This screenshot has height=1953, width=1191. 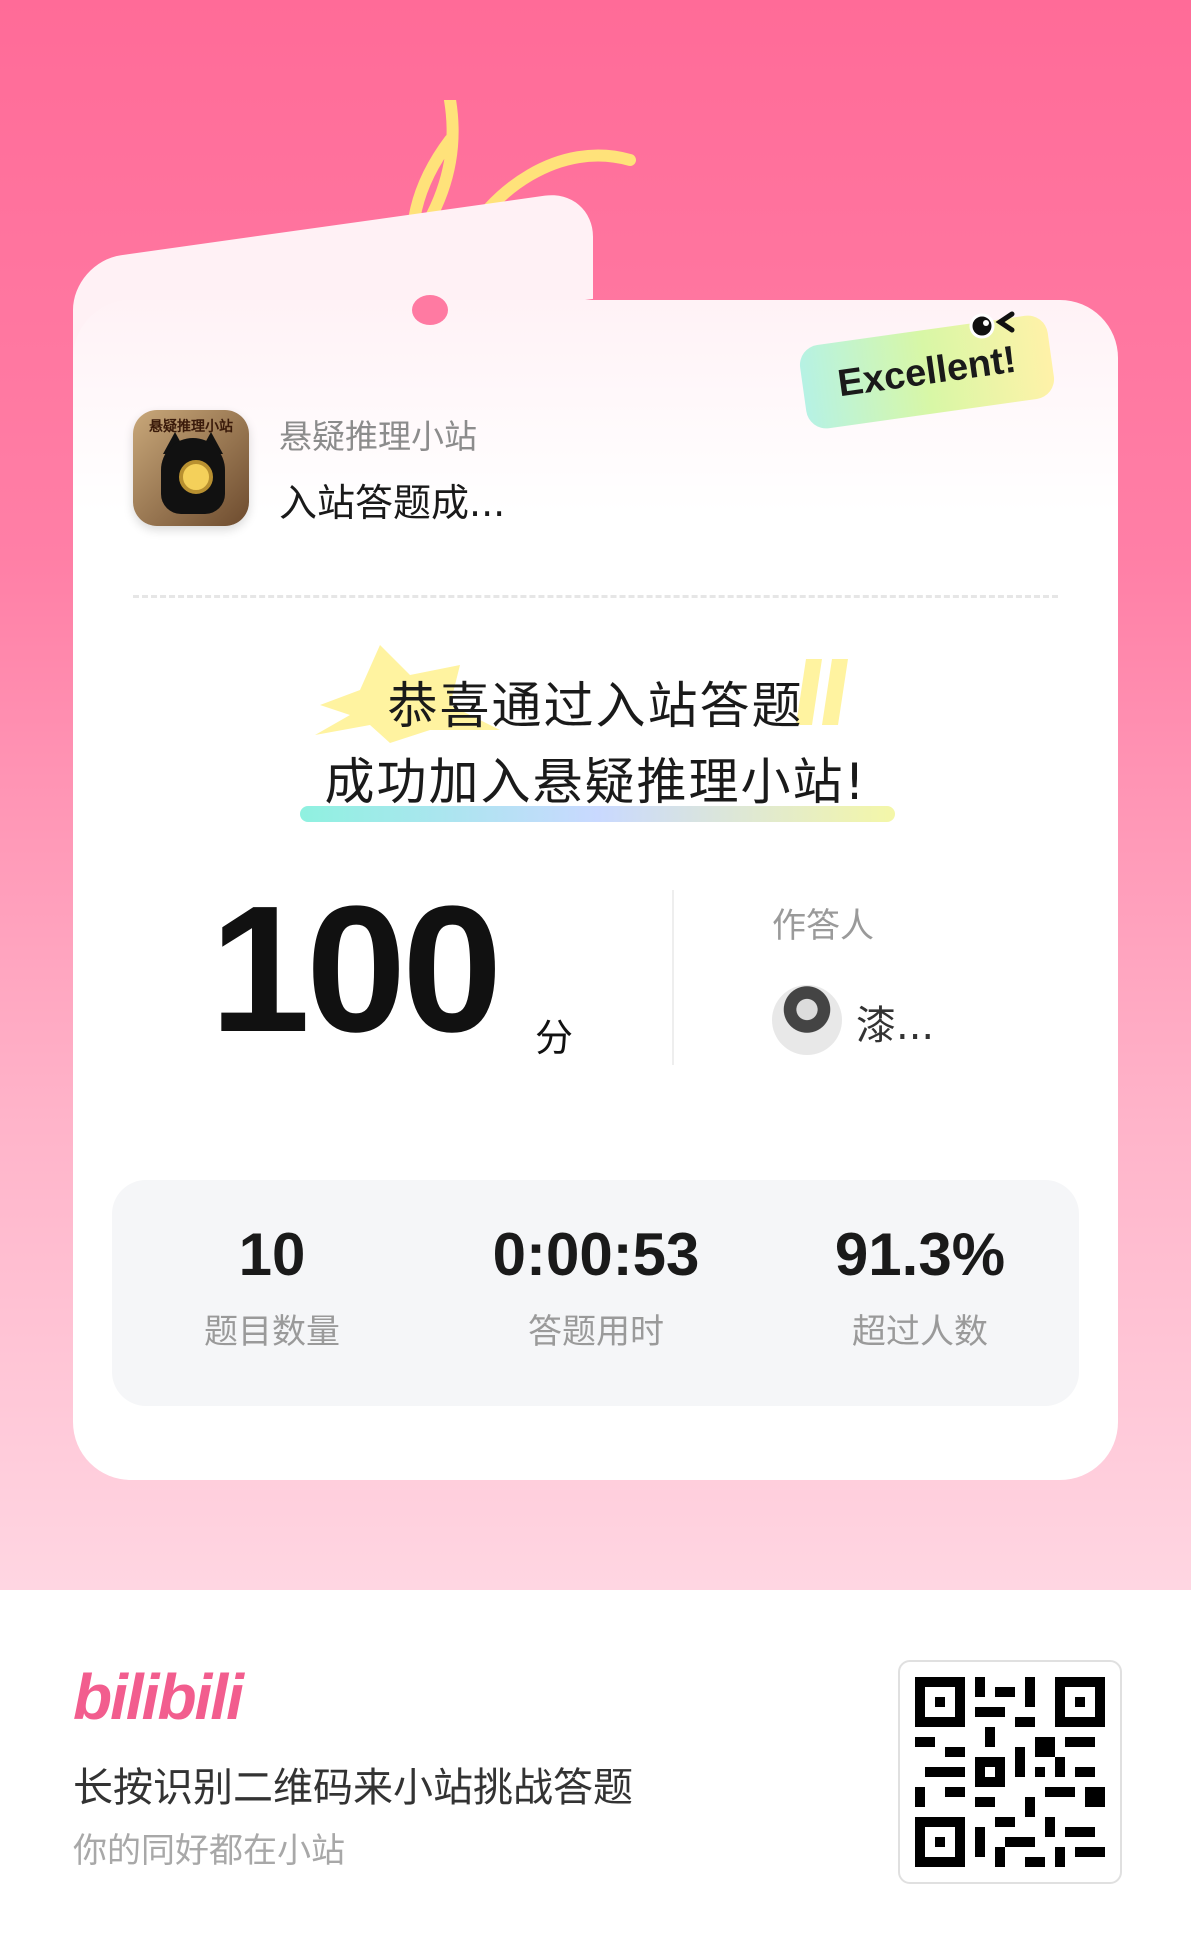 I want to click on stat-value: 10, so click(x=272, y=1254).